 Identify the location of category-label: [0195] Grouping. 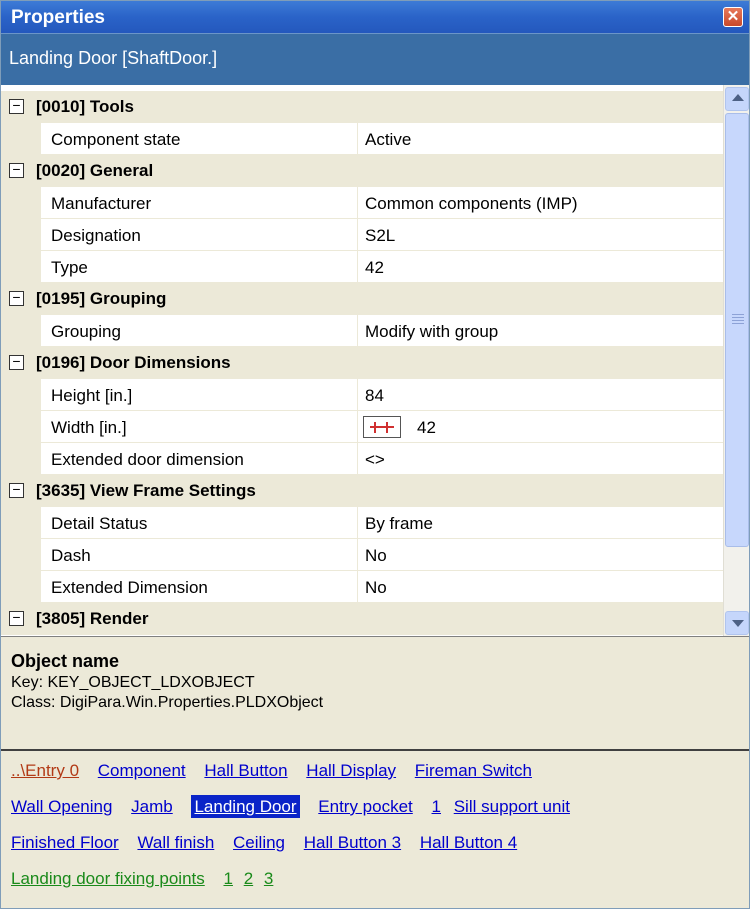
(101, 298).